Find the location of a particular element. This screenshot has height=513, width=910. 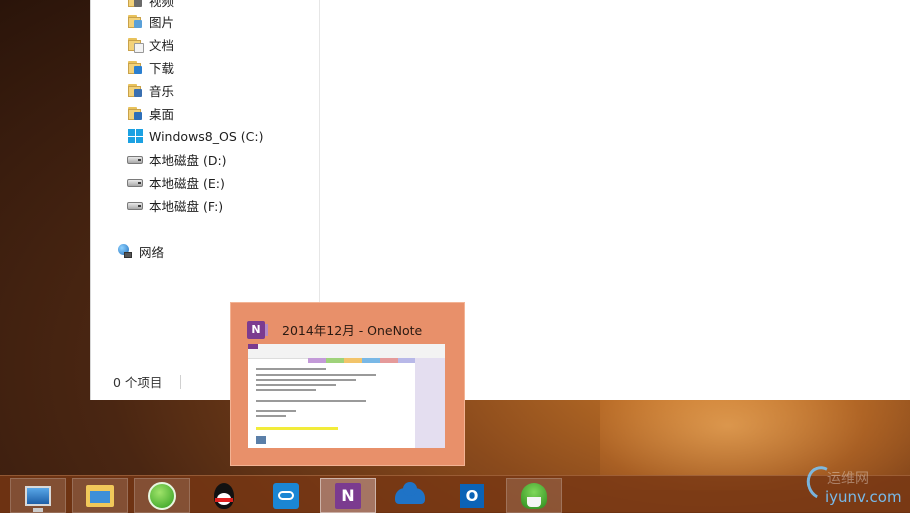

nav-item-label: 图片 is located at coordinates (162, 22).